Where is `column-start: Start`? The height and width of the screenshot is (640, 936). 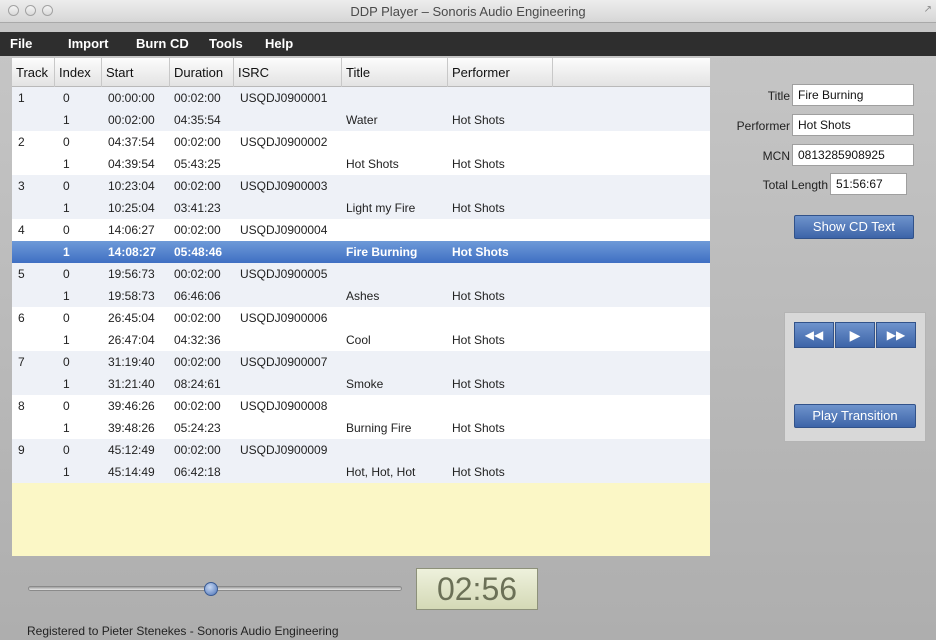
column-start: Start is located at coordinates (136, 72).